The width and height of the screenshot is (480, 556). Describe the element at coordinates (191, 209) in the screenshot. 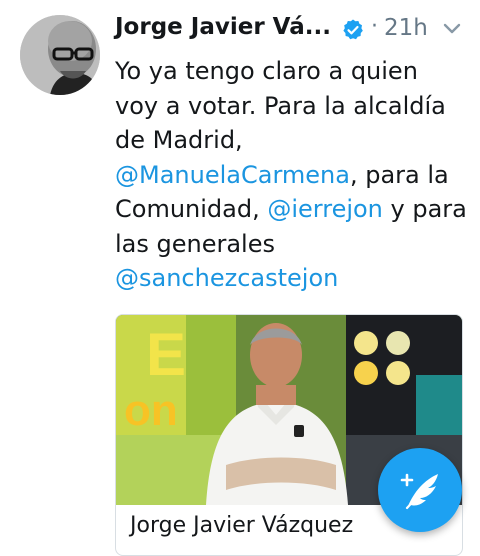

I see `tweet-text-fragment: Comunidad,` at that location.